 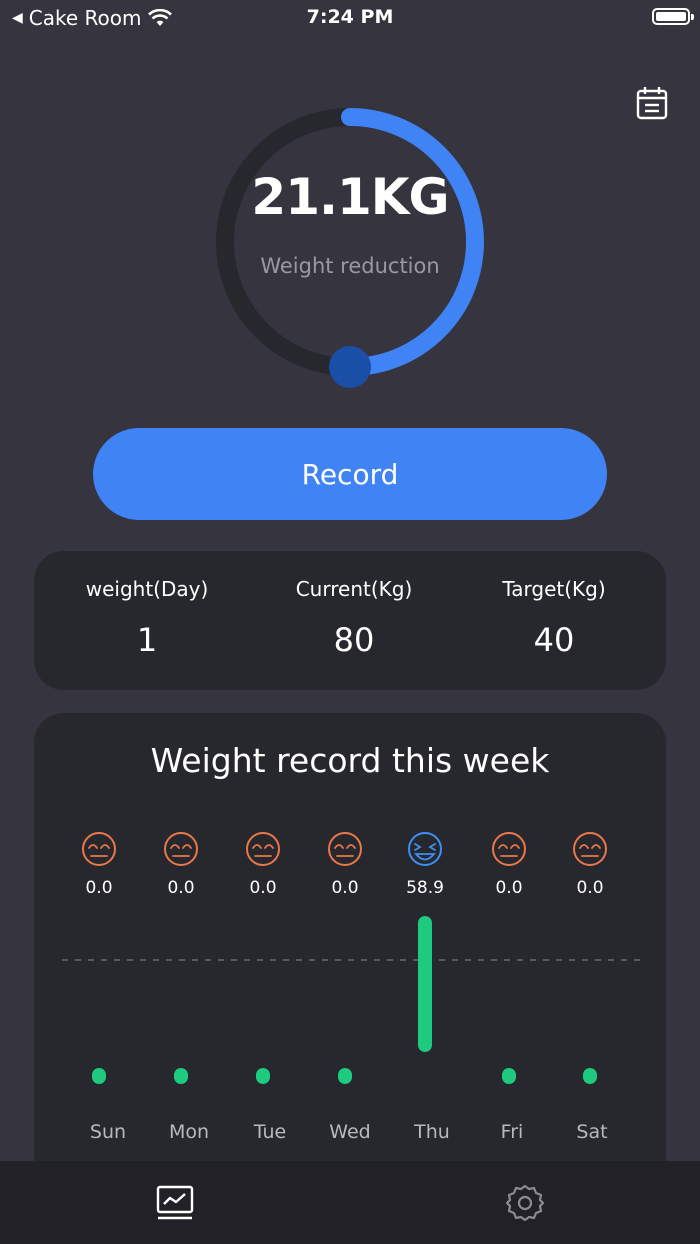 What do you see at coordinates (147, 618) in the screenshot?
I see `stat-days: weight(Day) 1` at bounding box center [147, 618].